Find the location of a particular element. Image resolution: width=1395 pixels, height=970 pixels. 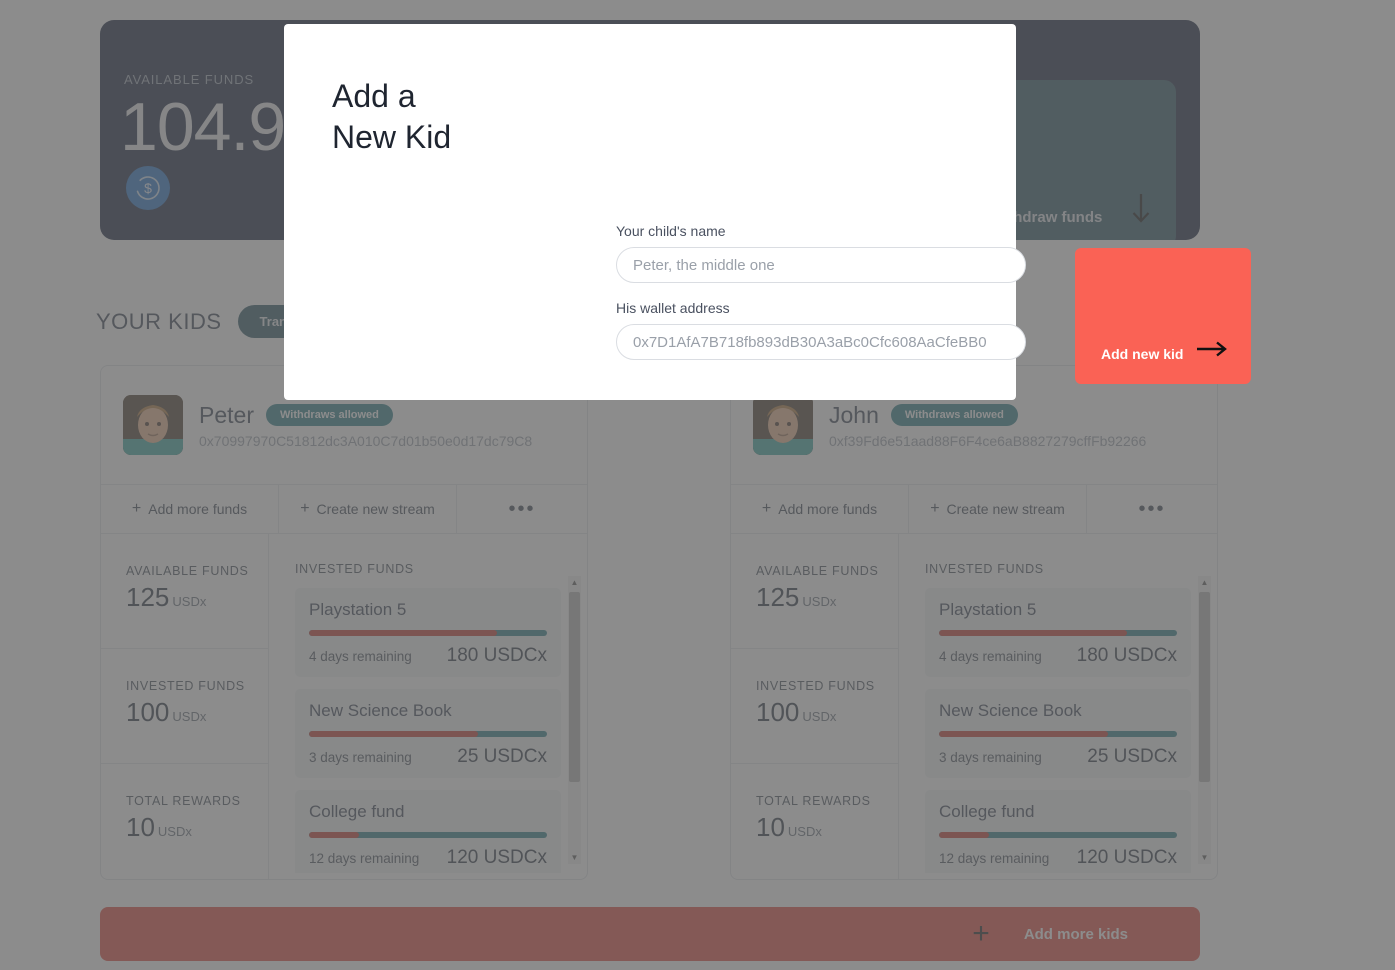

modal-title: Add a New Kid is located at coordinates (392, 116).